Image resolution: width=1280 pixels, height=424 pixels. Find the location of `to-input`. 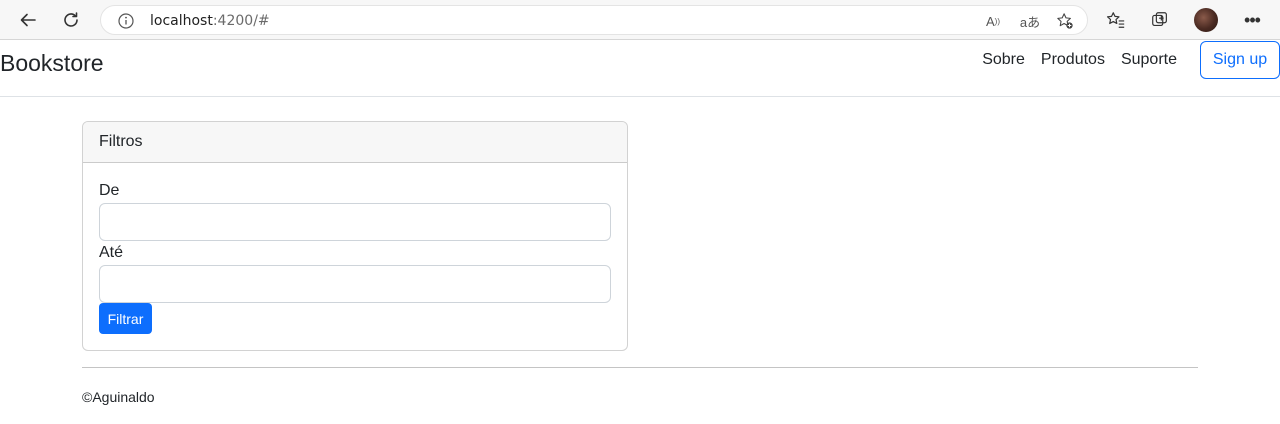

to-input is located at coordinates (355, 284).